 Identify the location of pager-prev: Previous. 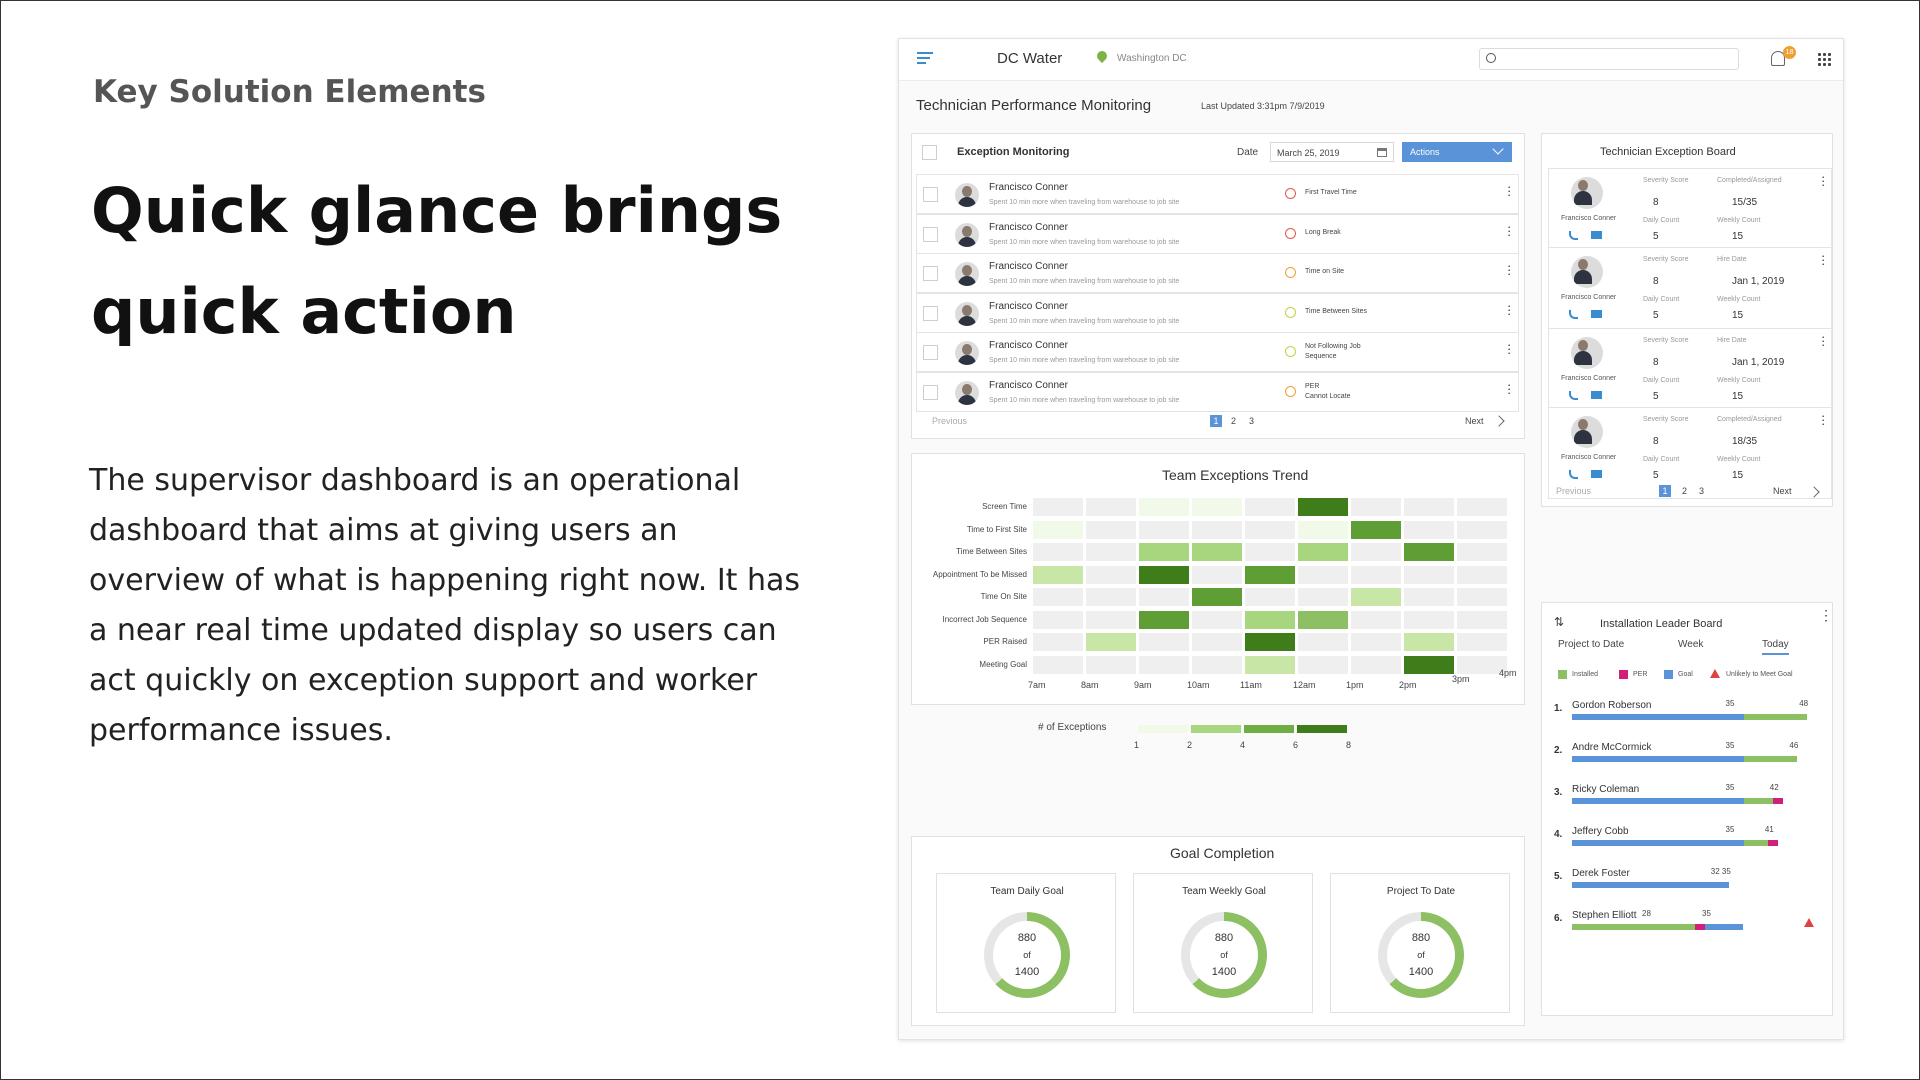
(949, 421).